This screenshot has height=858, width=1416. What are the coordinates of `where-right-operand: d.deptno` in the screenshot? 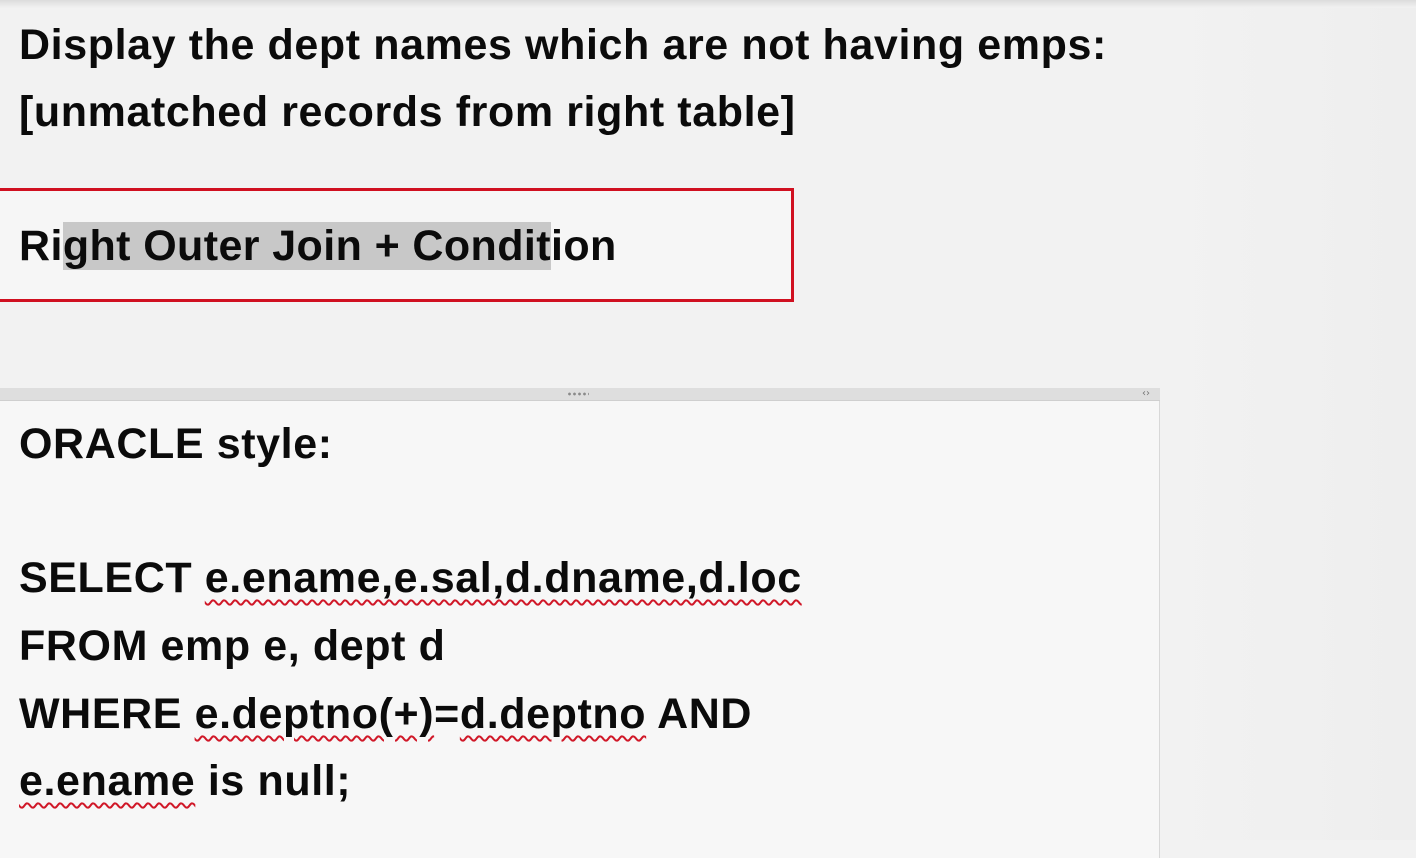 It's located at (553, 714).